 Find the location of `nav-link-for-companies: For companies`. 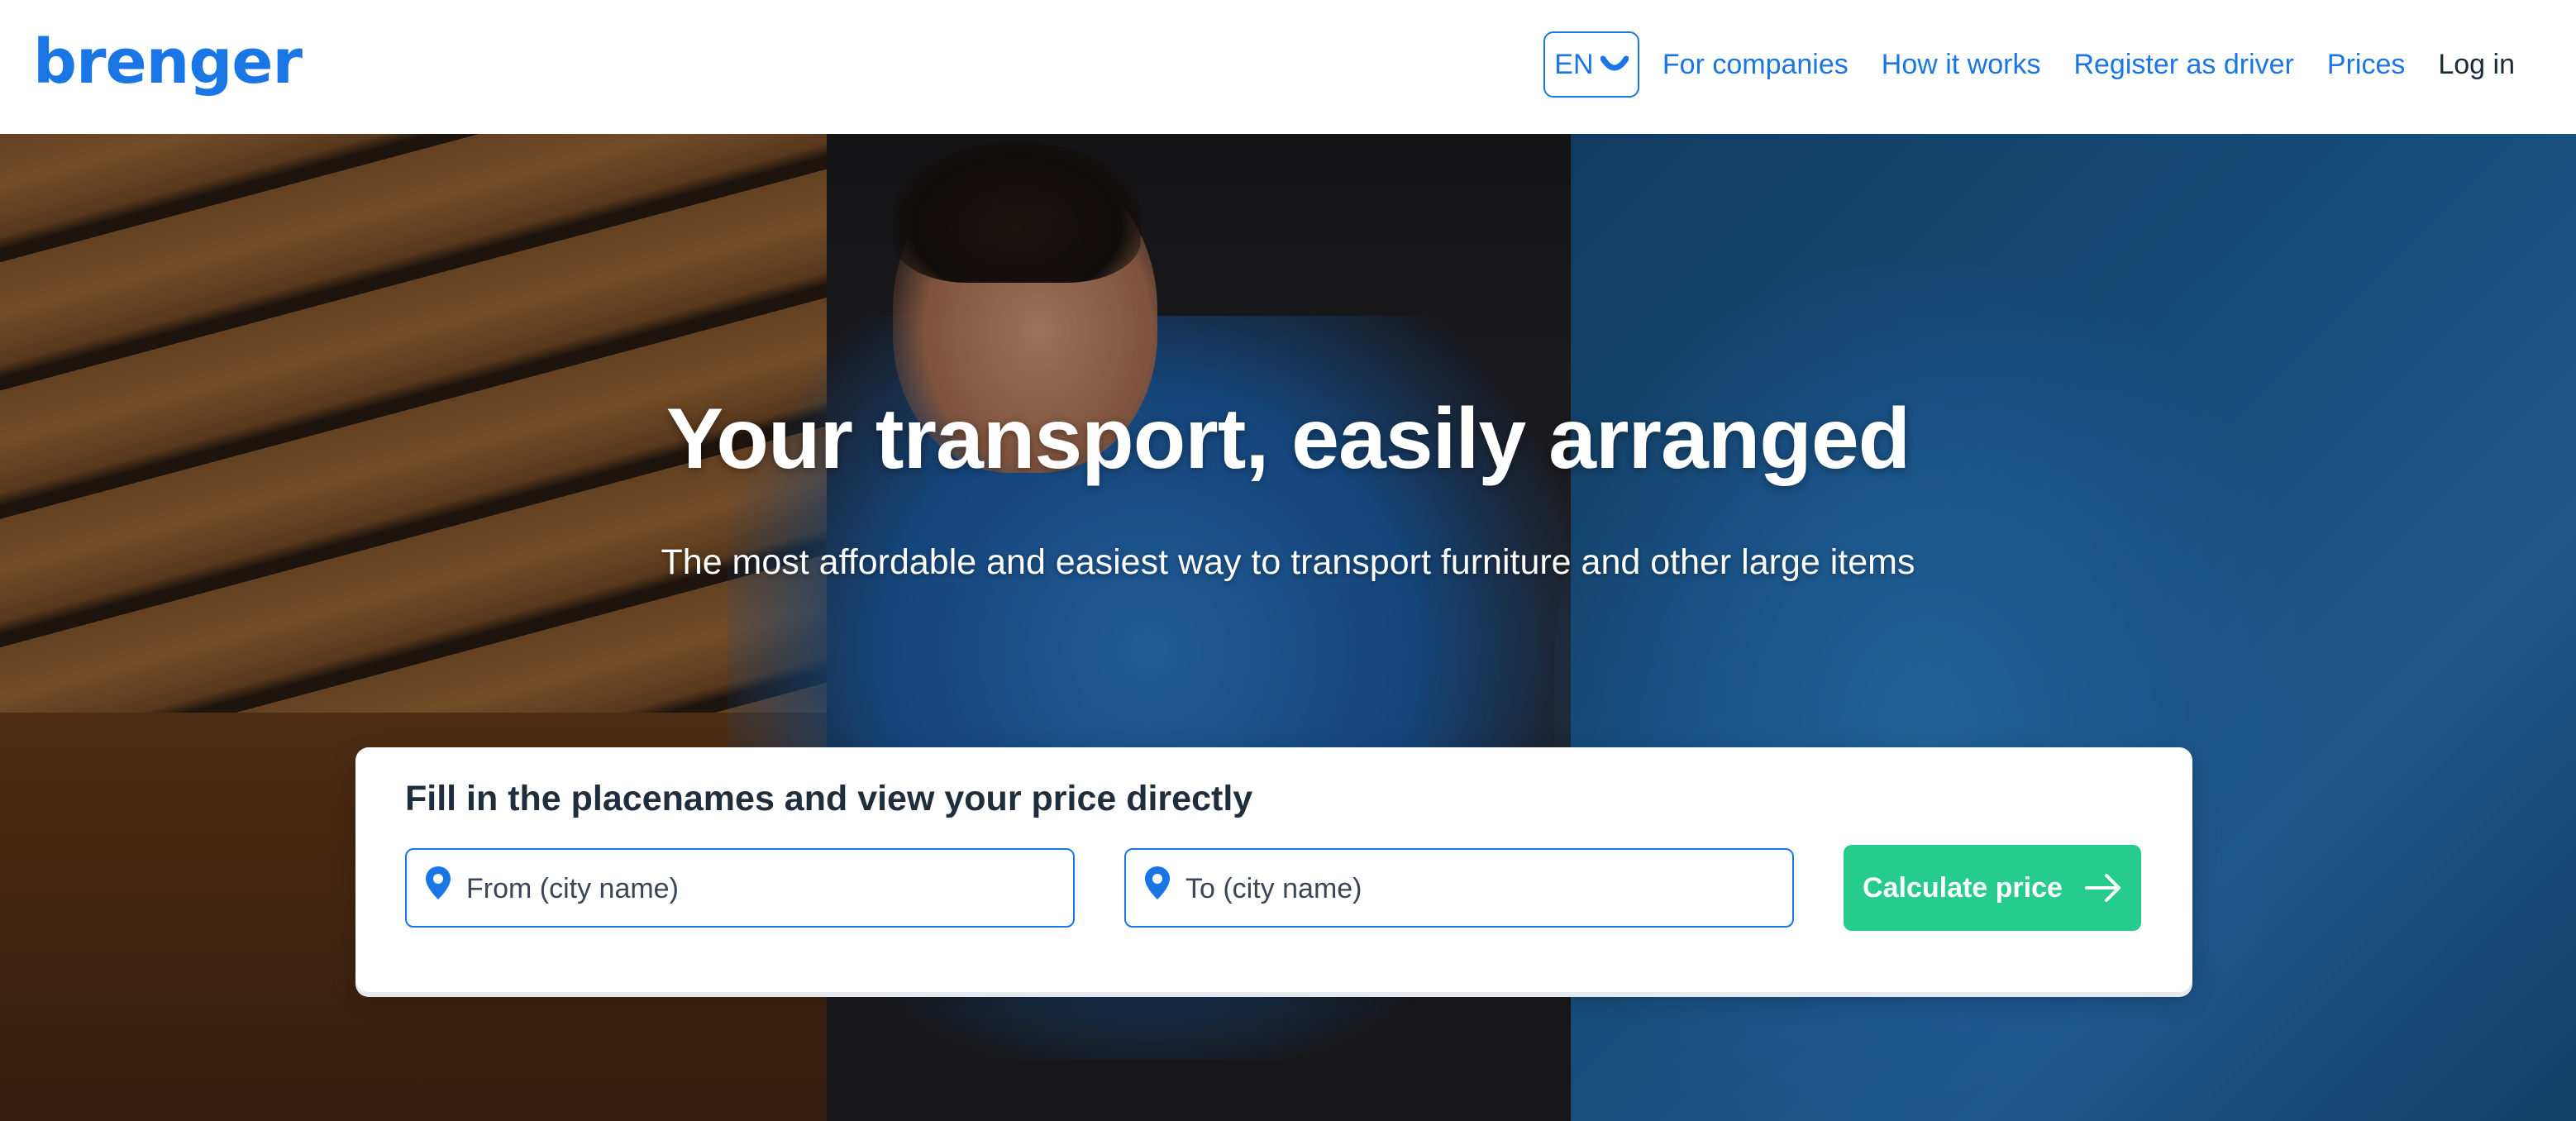

nav-link-for-companies: For companies is located at coordinates (1755, 65).